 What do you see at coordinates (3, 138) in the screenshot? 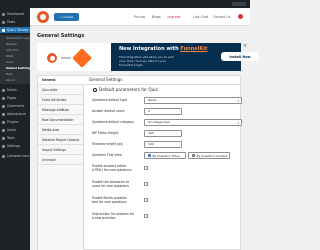
I see `wrench-icon` at bounding box center [3, 138].